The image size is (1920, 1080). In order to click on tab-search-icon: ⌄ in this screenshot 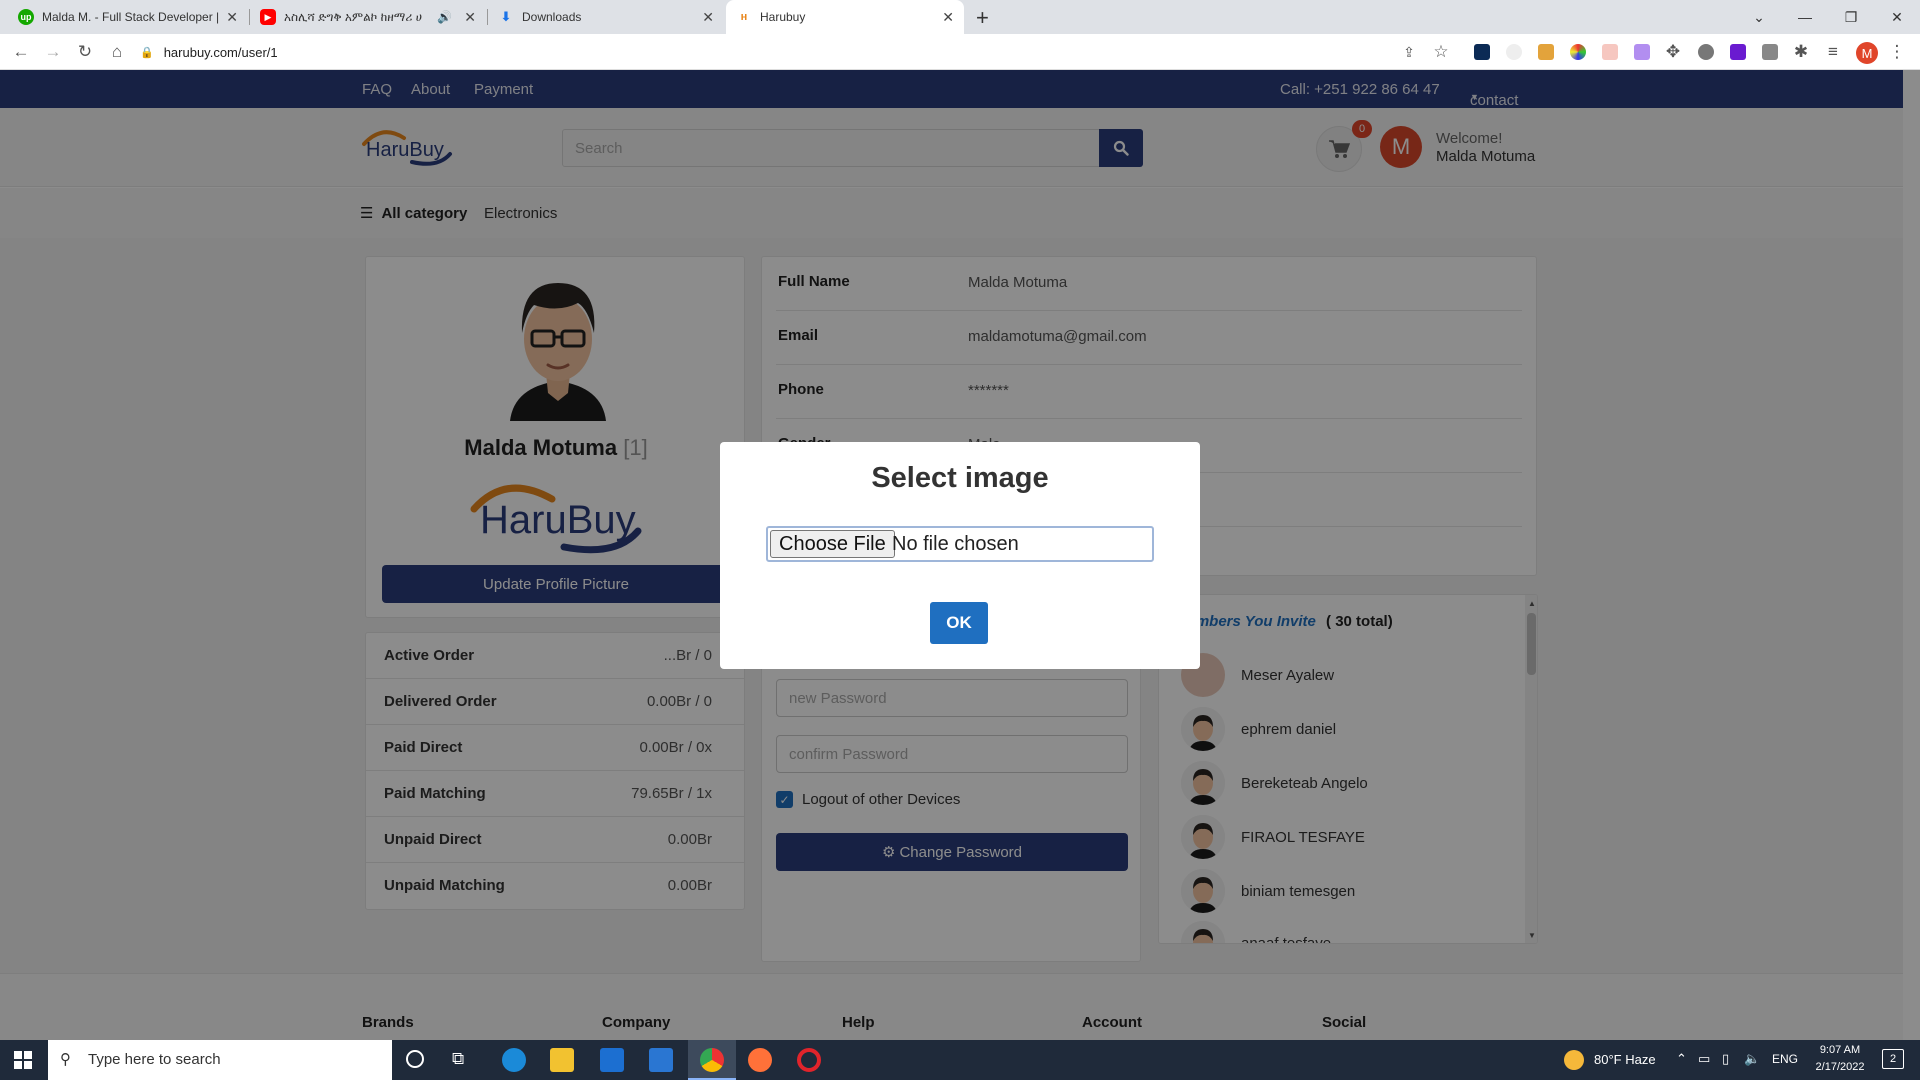, I will do `click(1759, 17)`.